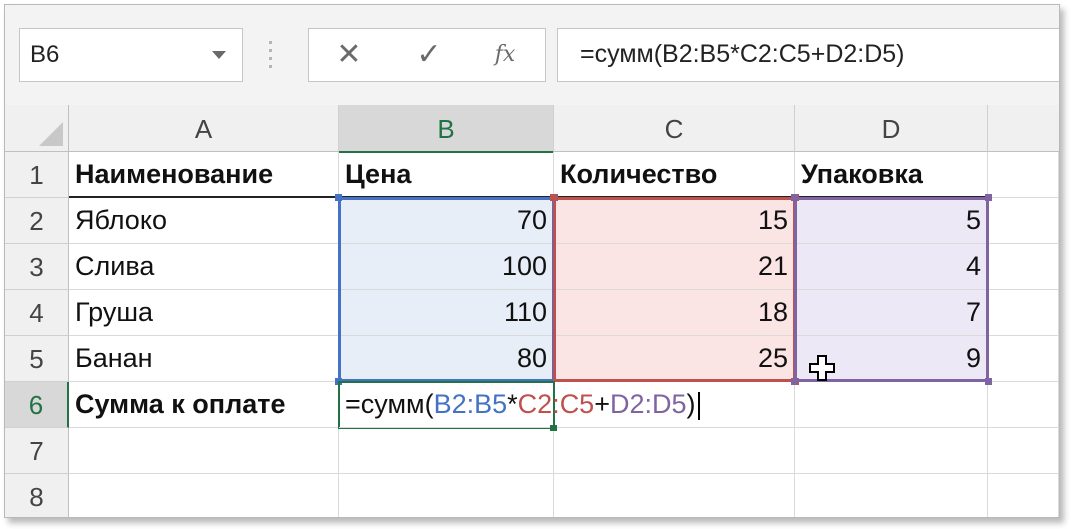 The image size is (1071, 529). Describe the element at coordinates (204, 267) in the screenshot. I see `cell-a3: Слива` at that location.